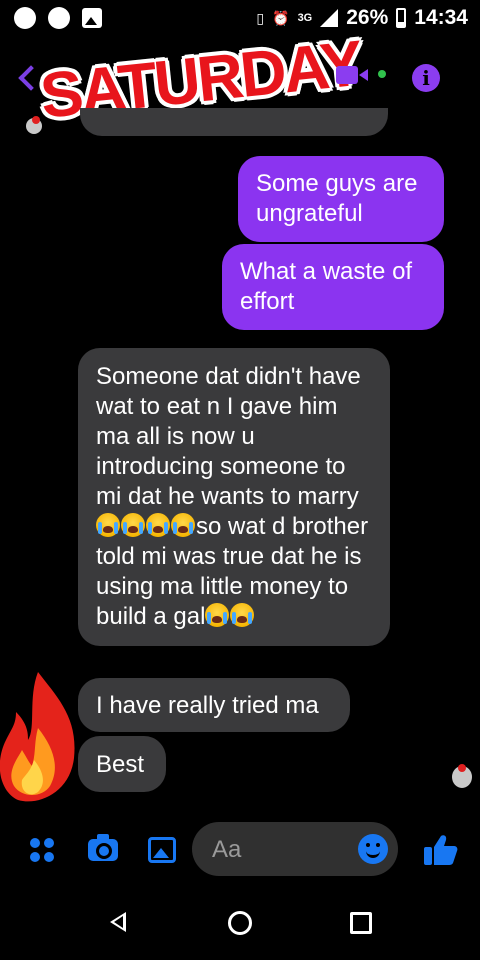  What do you see at coordinates (118, 922) in the screenshot?
I see `back-icon` at bounding box center [118, 922].